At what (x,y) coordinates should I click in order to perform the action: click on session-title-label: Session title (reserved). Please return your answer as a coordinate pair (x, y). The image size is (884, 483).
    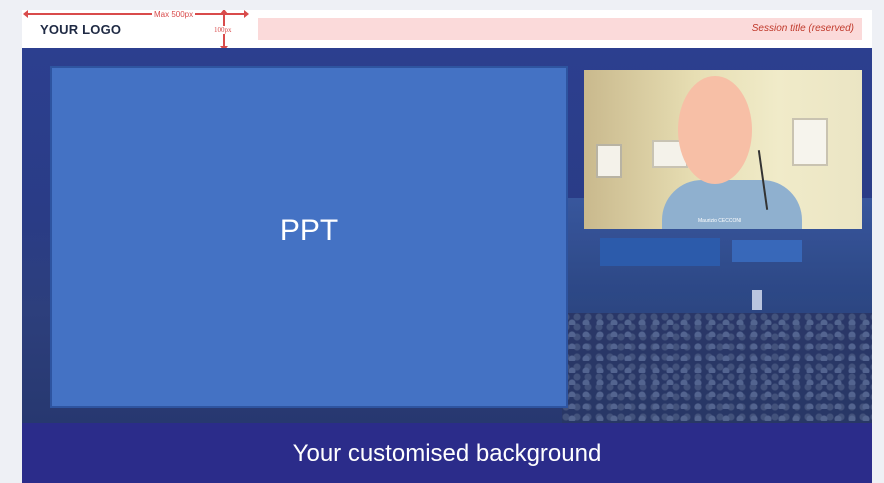
    Looking at the image, I should click on (802, 28).